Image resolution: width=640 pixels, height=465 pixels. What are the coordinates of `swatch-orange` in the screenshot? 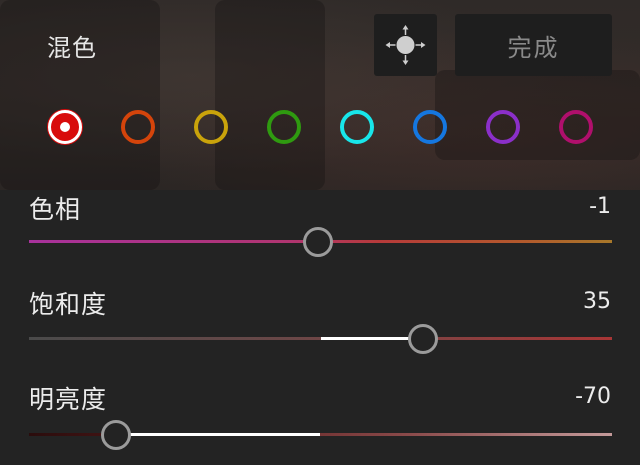 It's located at (138, 127).